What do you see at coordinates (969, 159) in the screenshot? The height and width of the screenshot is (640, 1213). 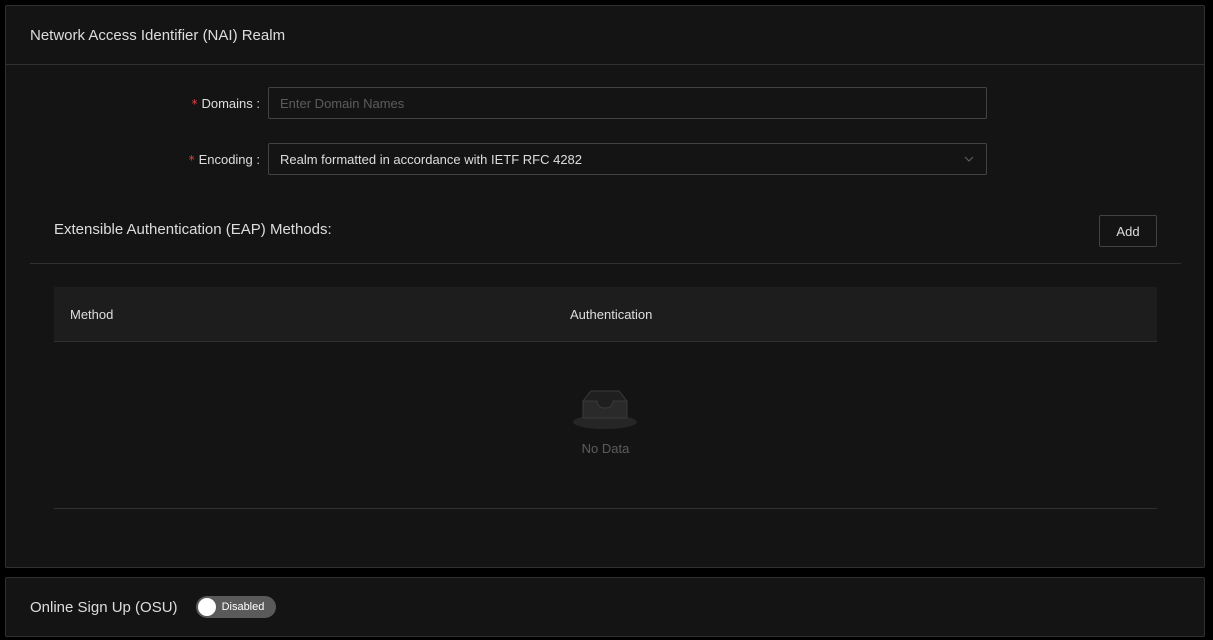 I see `chevron-down-icon` at bounding box center [969, 159].